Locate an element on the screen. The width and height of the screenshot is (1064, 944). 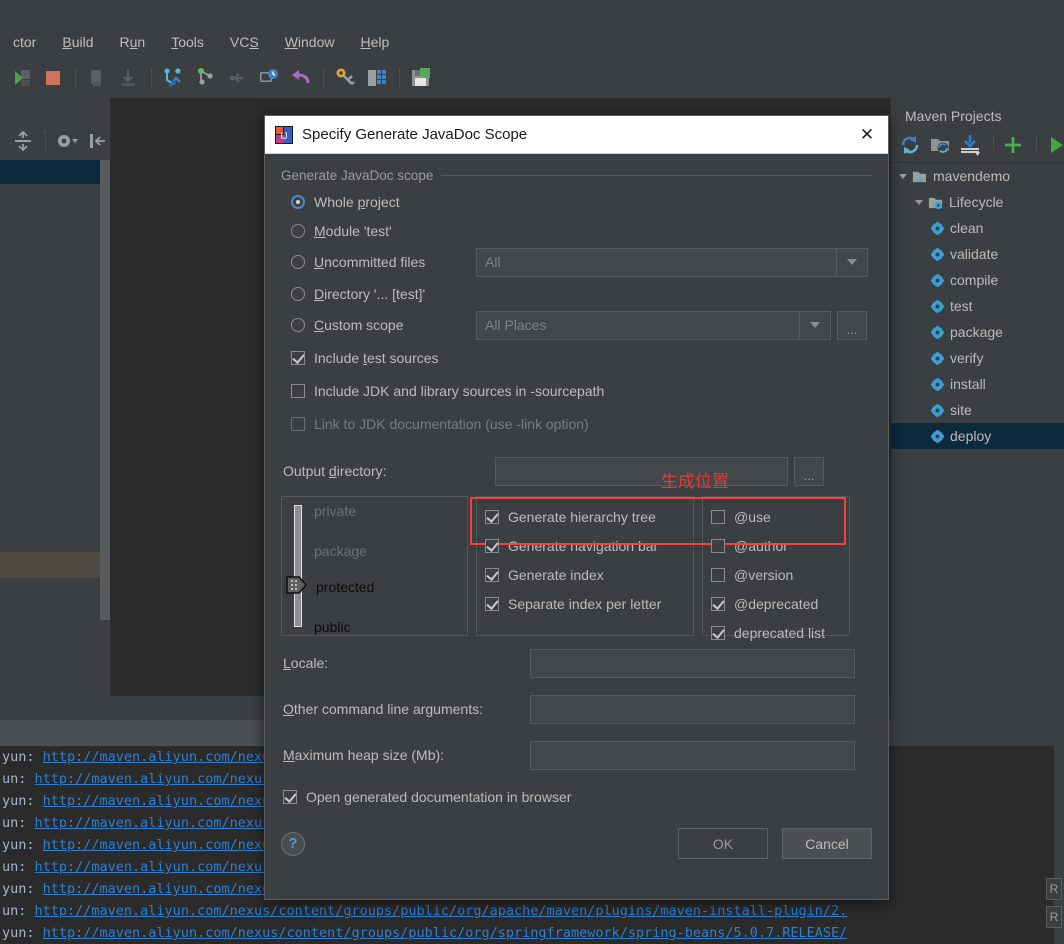
radio-row-uncommitted: Uncommitted files All is located at coordinates (576, 262).